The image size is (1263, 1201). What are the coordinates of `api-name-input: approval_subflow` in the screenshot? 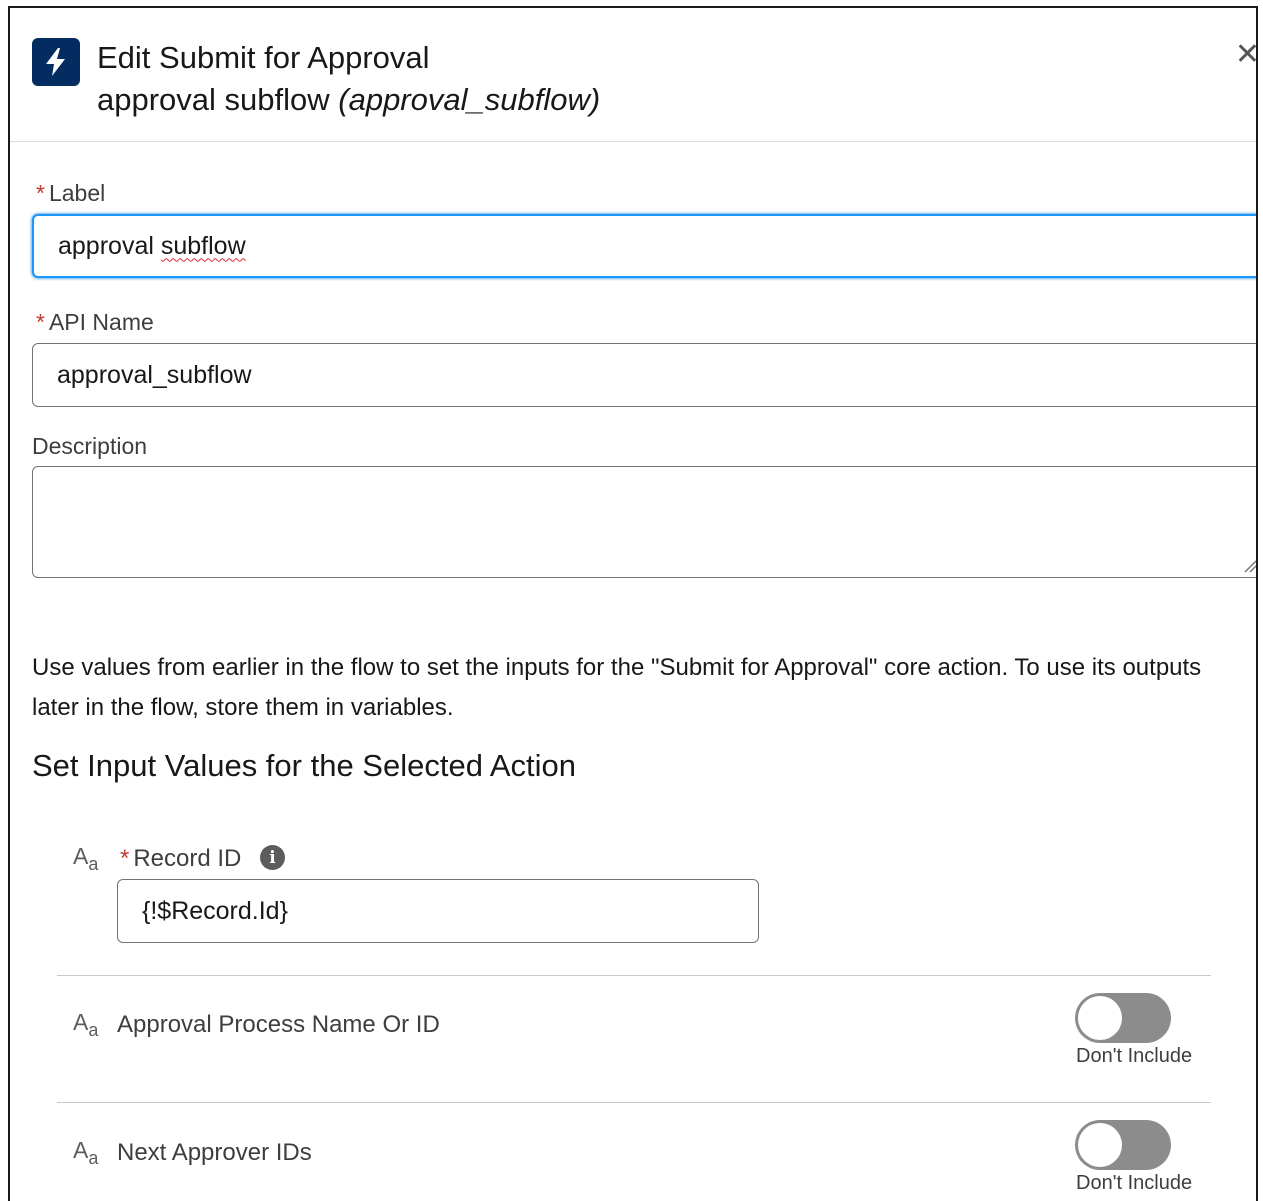 It's located at (644, 375).